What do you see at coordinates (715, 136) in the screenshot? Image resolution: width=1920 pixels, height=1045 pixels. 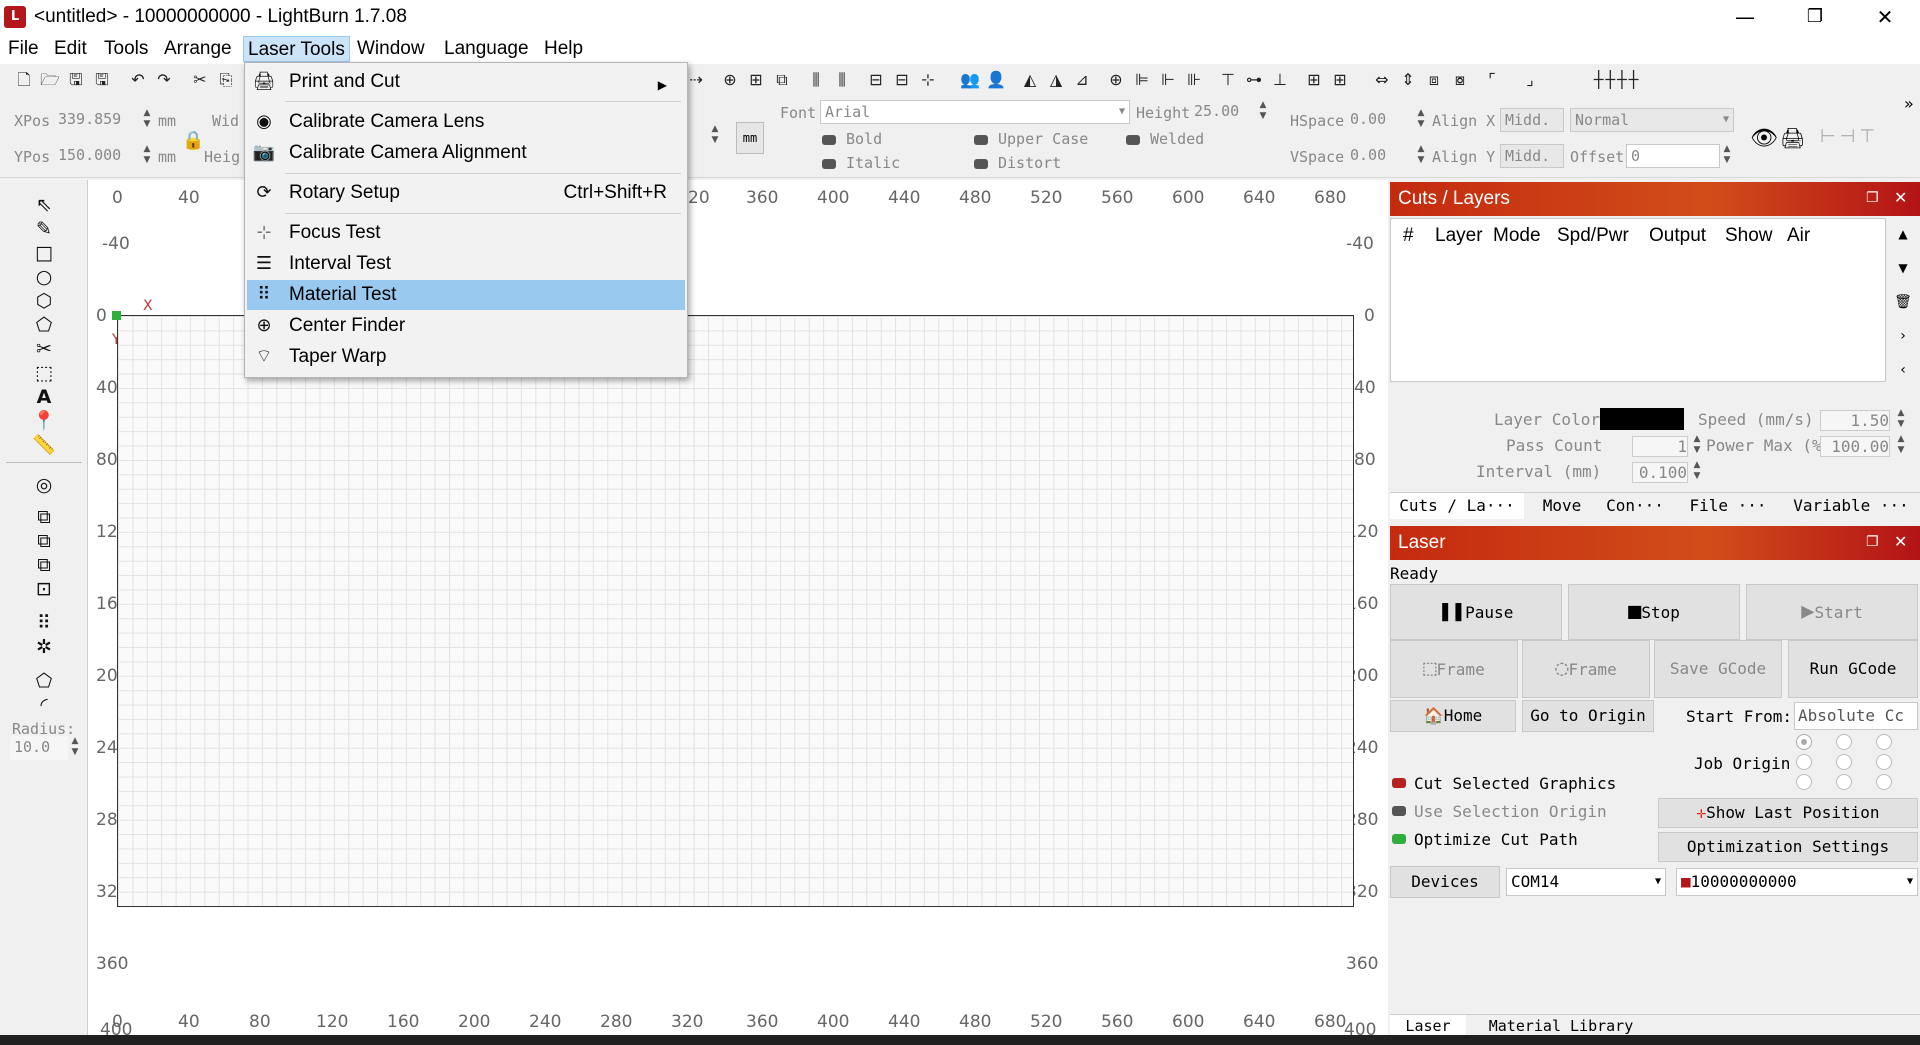 I see `size-spinner: ▲ ▼` at bounding box center [715, 136].